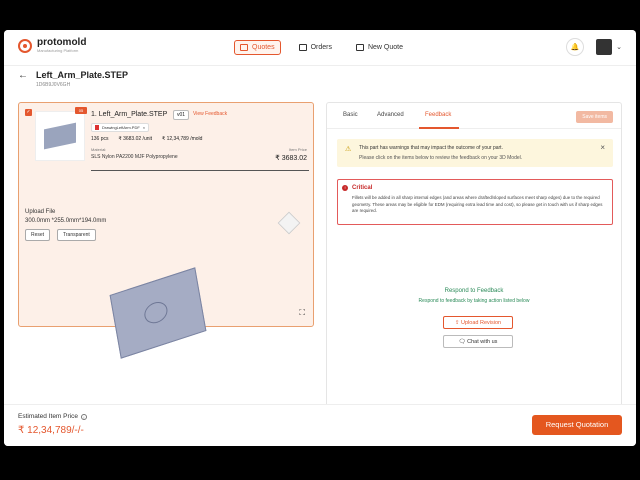  Describe the element at coordinates (302, 47) in the screenshot. I see `orders-icon` at that location.